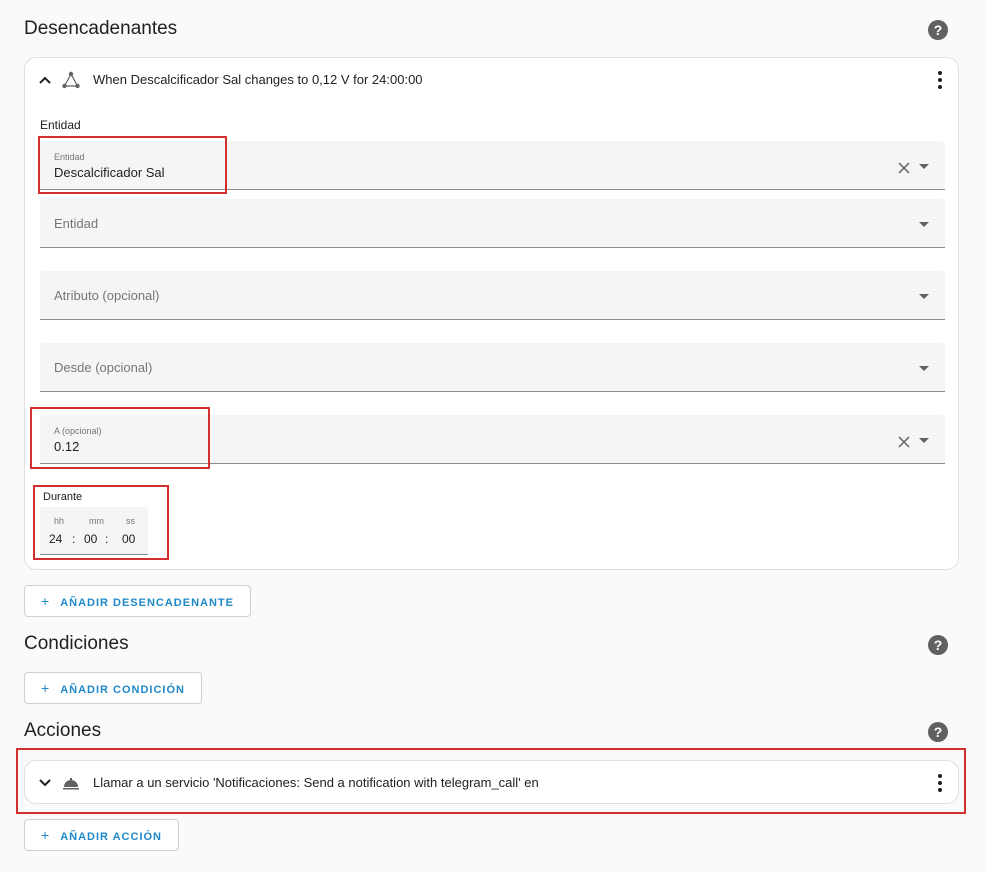 The height and width of the screenshot is (872, 986). I want to click on minutes-unit-label: mm, so click(96, 521).